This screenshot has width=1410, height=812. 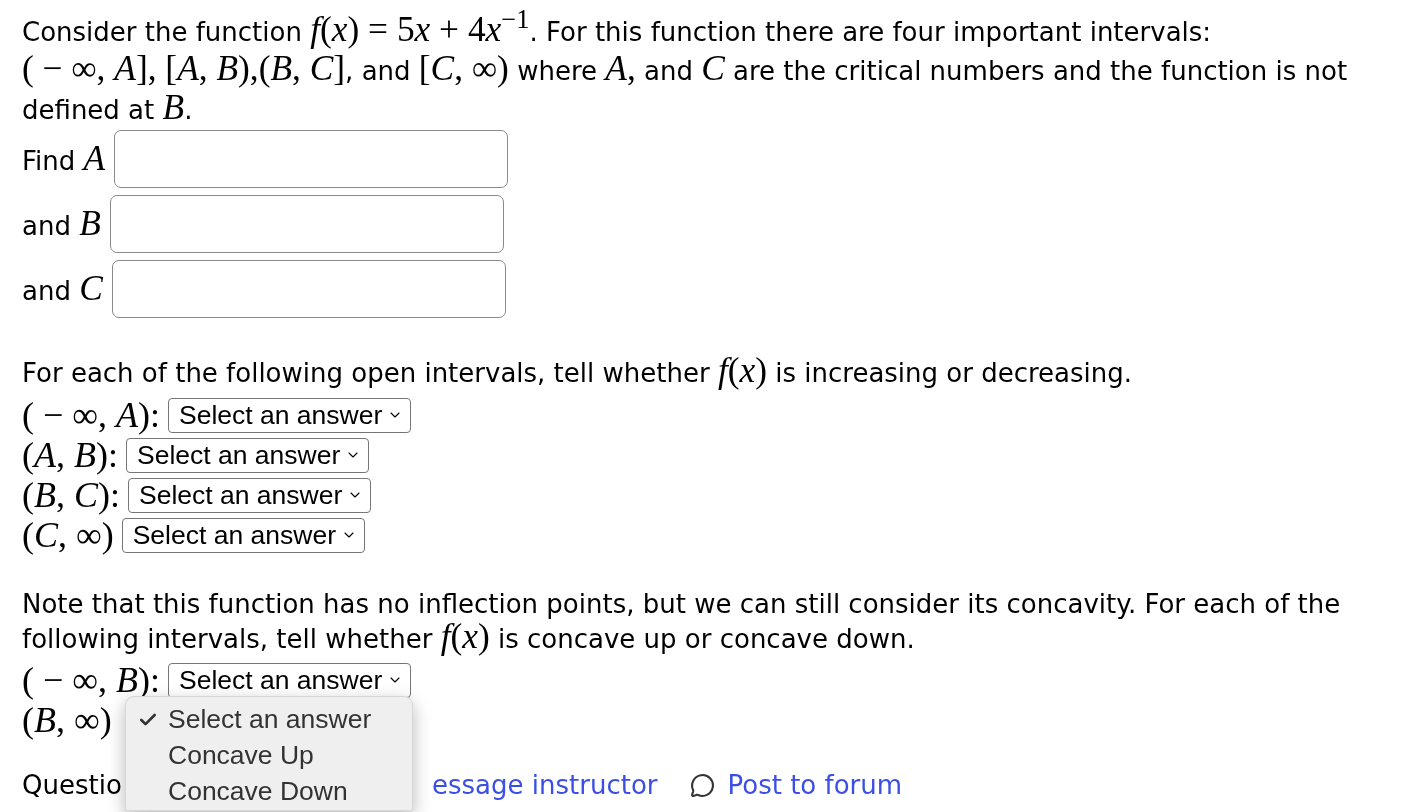 What do you see at coordinates (62, 289) in the screenshot?
I see `field-label: and C` at bounding box center [62, 289].